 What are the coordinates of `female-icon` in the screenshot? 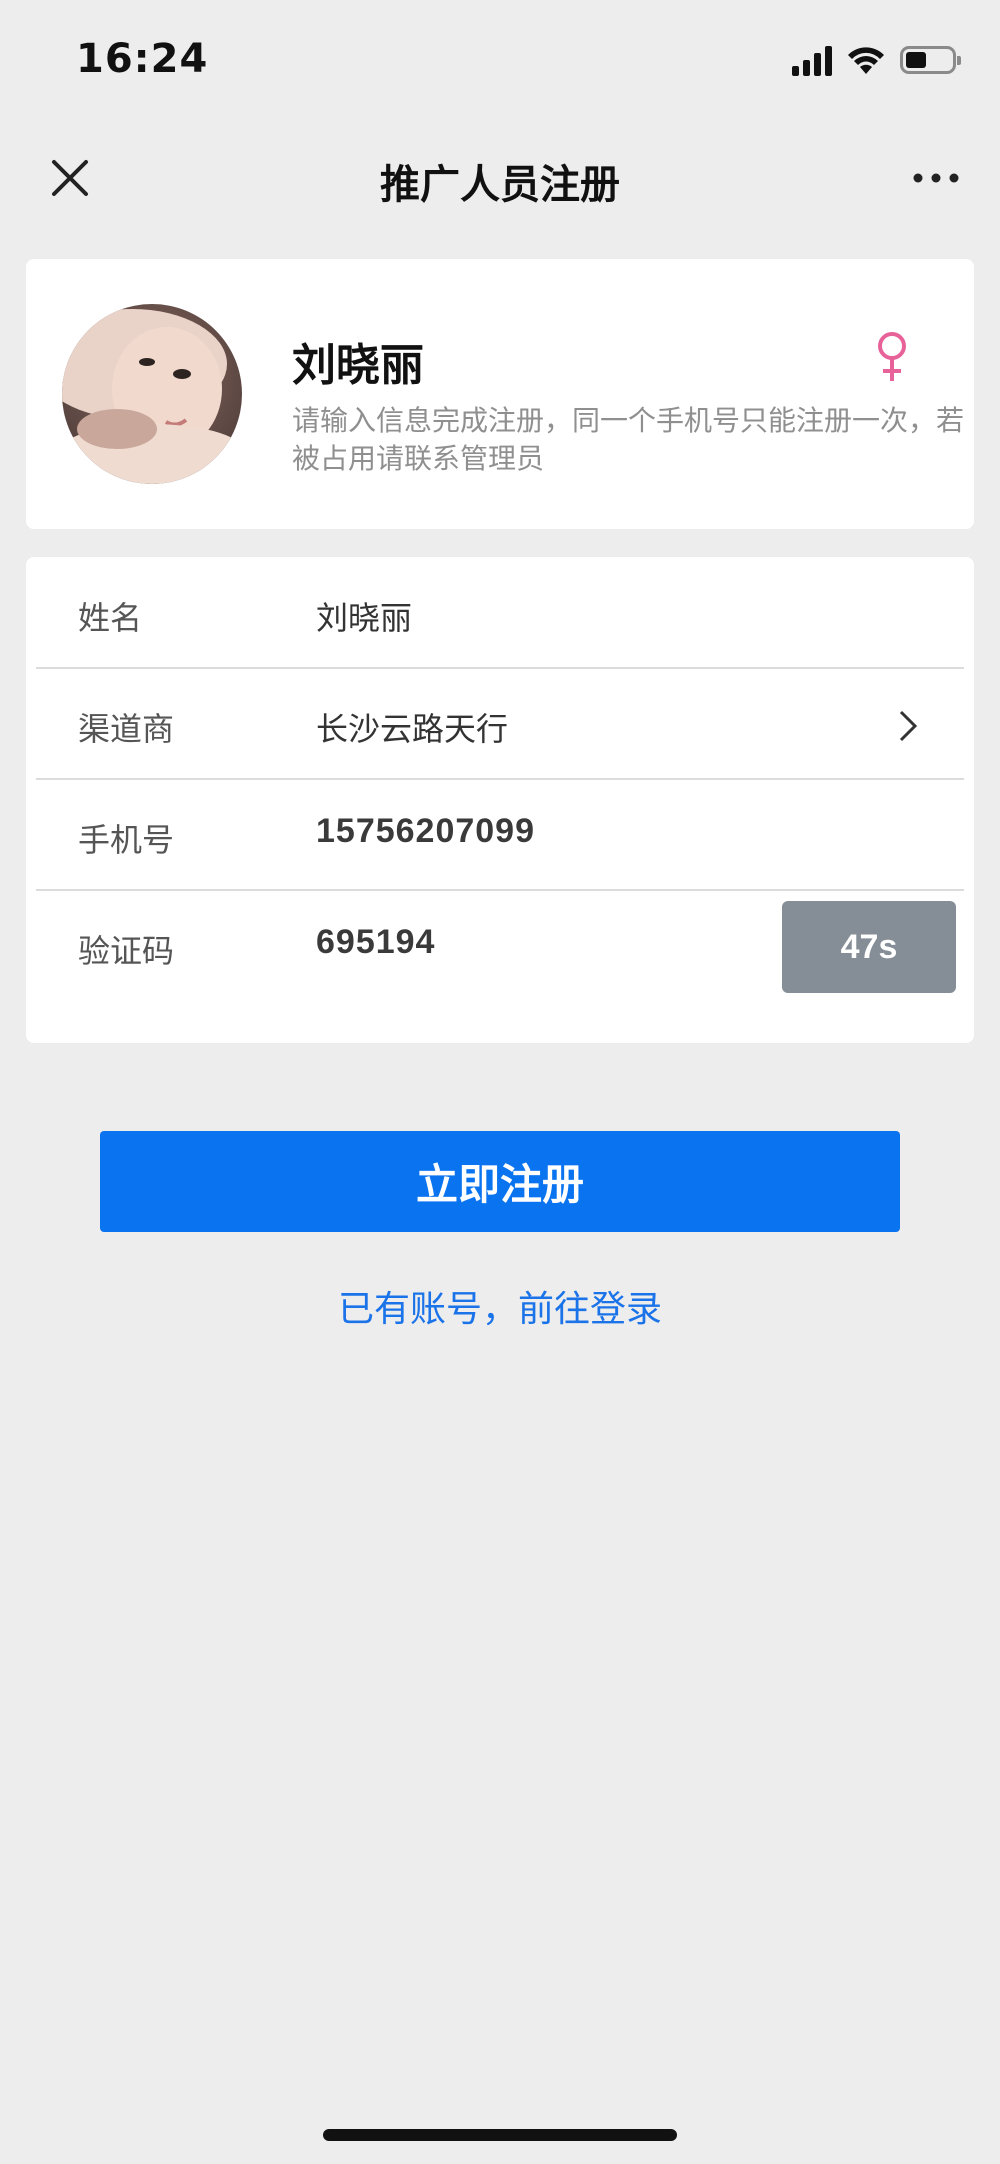 It's located at (892, 356).